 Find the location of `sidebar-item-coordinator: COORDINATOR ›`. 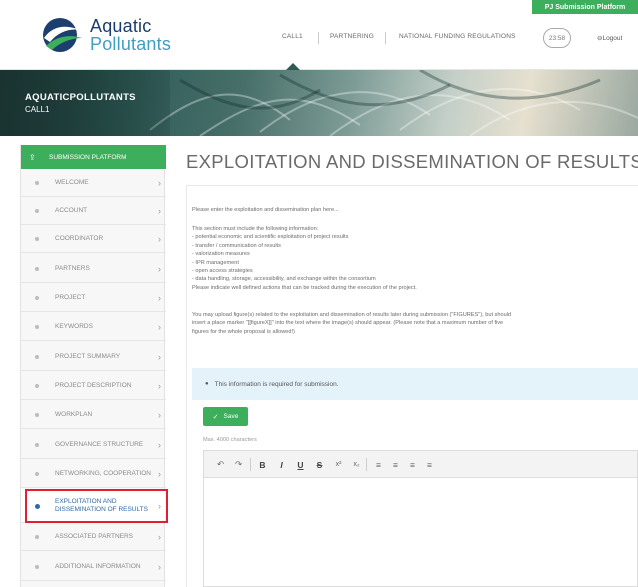

sidebar-item-coordinator: COORDINATOR › is located at coordinates (93, 239).